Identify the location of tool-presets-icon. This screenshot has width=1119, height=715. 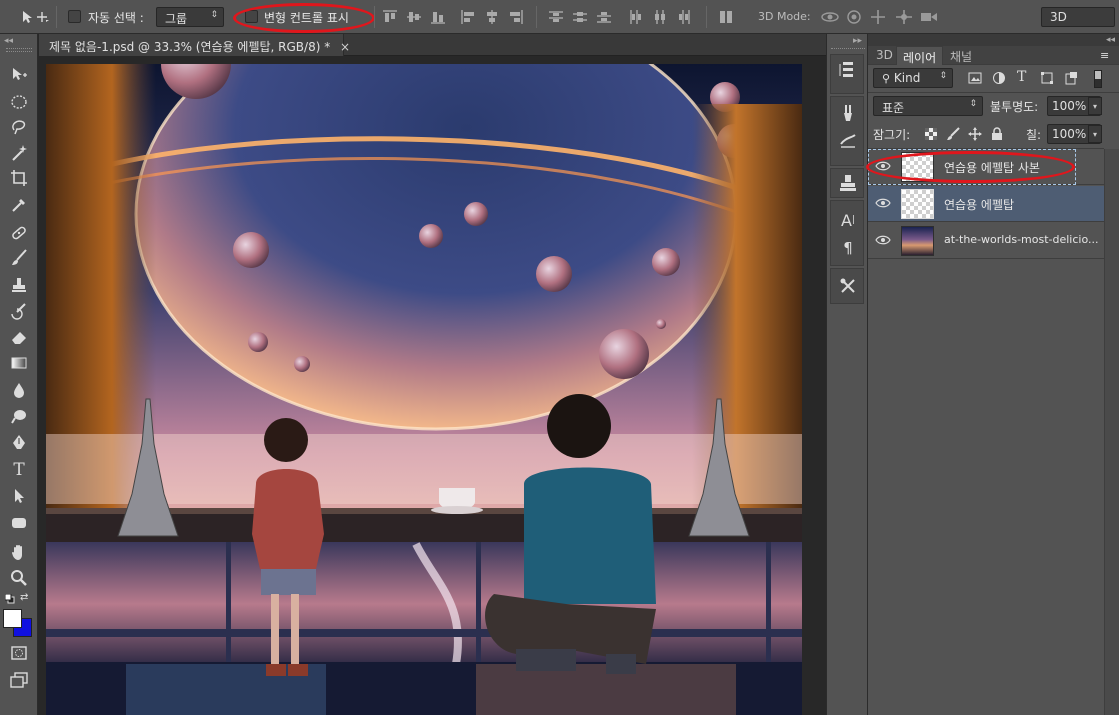
(848, 286).